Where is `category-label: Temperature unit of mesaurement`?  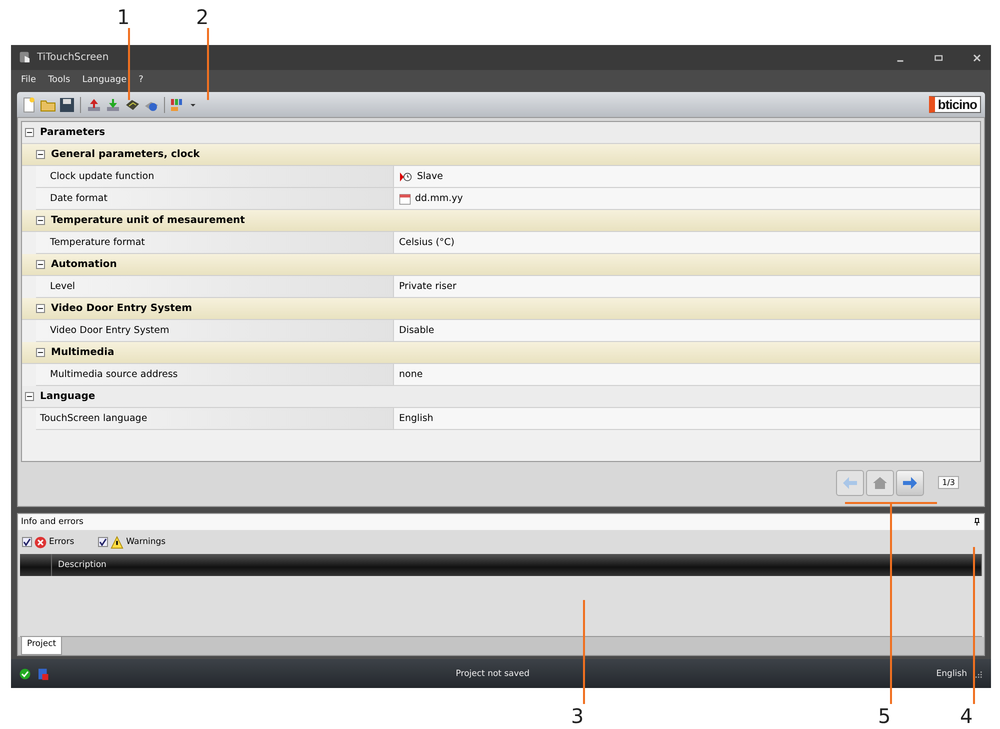
category-label: Temperature unit of mesaurement is located at coordinates (148, 220).